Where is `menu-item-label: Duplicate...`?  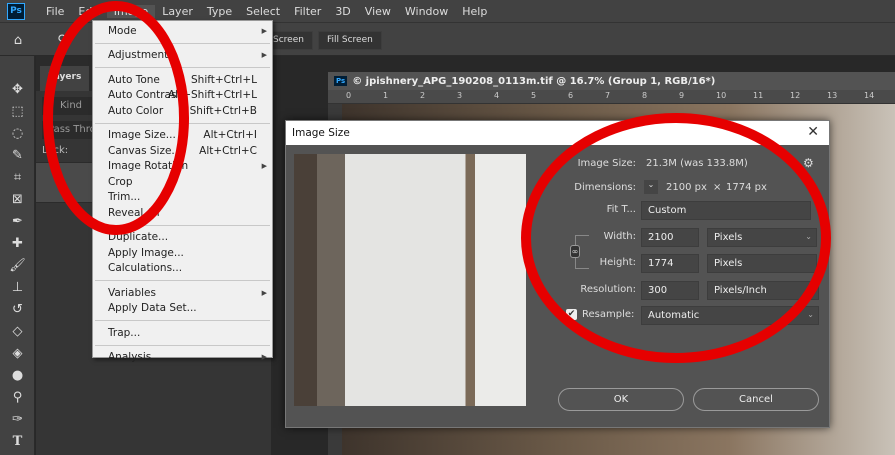
menu-item-label: Duplicate... is located at coordinates (138, 237).